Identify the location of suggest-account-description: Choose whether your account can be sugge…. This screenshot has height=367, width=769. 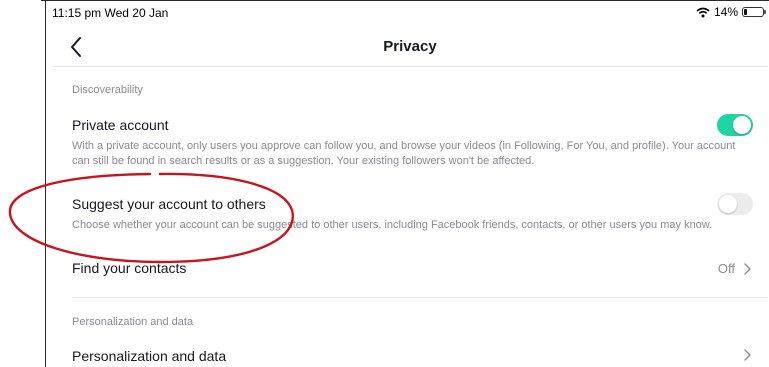
(392, 225).